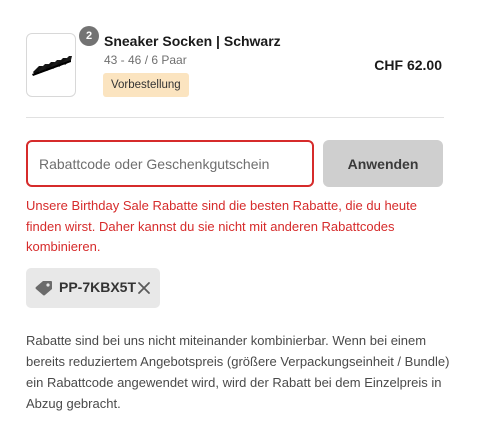 The width and height of the screenshot is (481, 427). Describe the element at coordinates (146, 85) in the screenshot. I see `preorder-tag: Vorbestellung` at that location.